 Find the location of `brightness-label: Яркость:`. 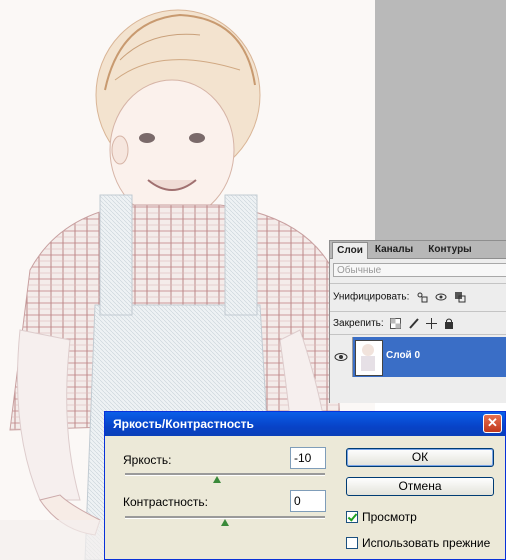

brightness-label: Яркость: is located at coordinates (147, 460).